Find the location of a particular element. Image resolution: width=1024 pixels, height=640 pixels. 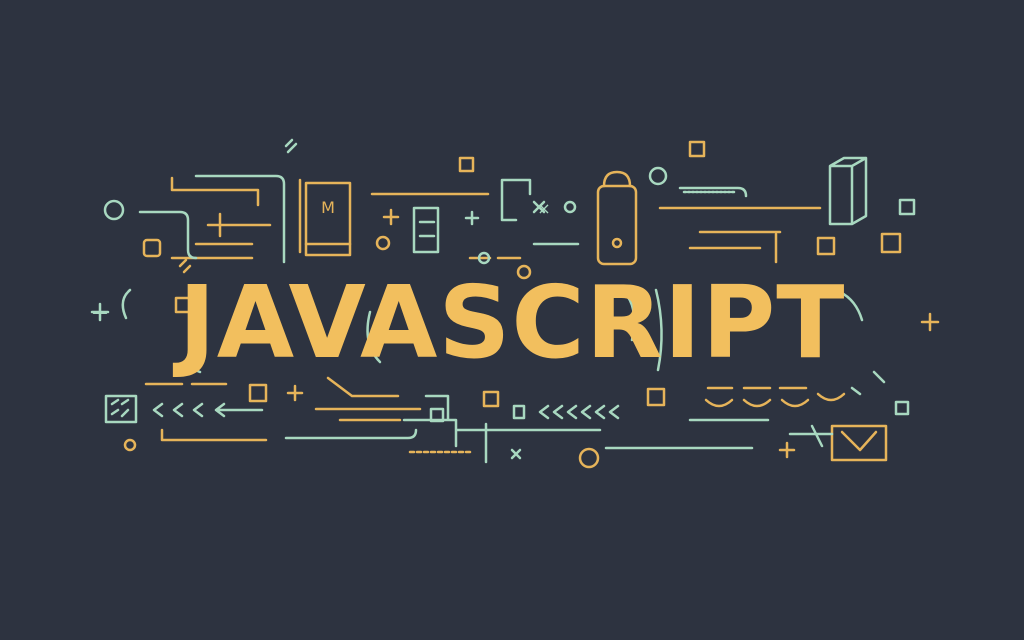

javascript-headline: JAVASCRIPT is located at coordinates (512, 322).